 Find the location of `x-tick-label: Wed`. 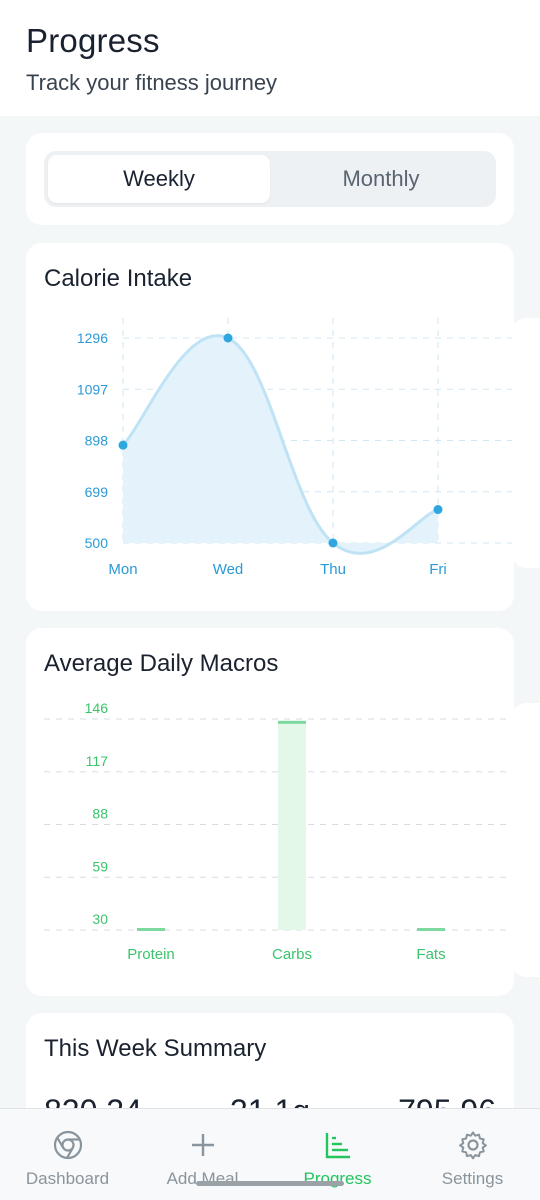

x-tick-label: Wed is located at coordinates (228, 569).